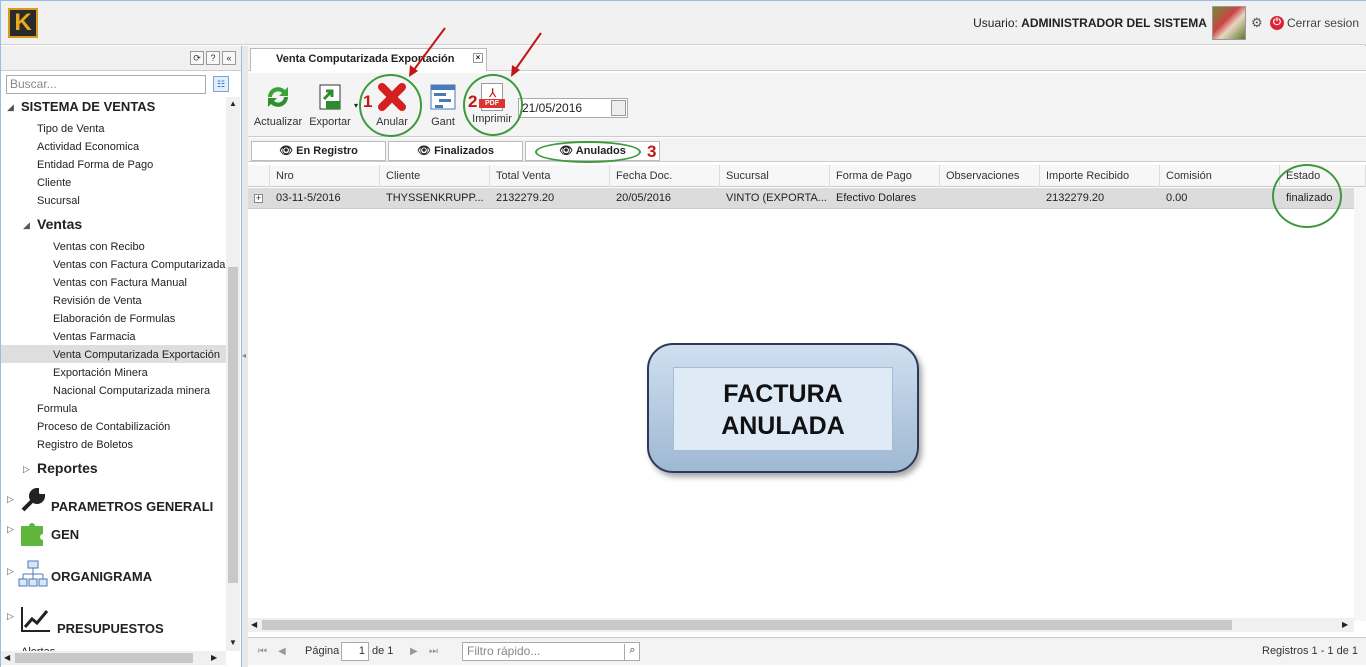 The width and height of the screenshot is (1366, 667). I want to click on annotation-number-2: 2, so click(473, 101).